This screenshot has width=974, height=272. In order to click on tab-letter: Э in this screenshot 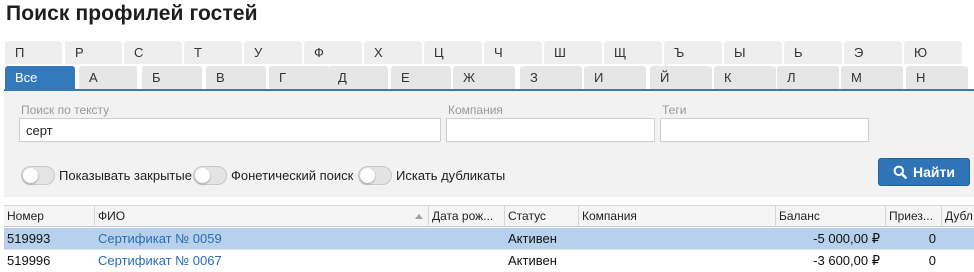, I will do `click(873, 52)`.